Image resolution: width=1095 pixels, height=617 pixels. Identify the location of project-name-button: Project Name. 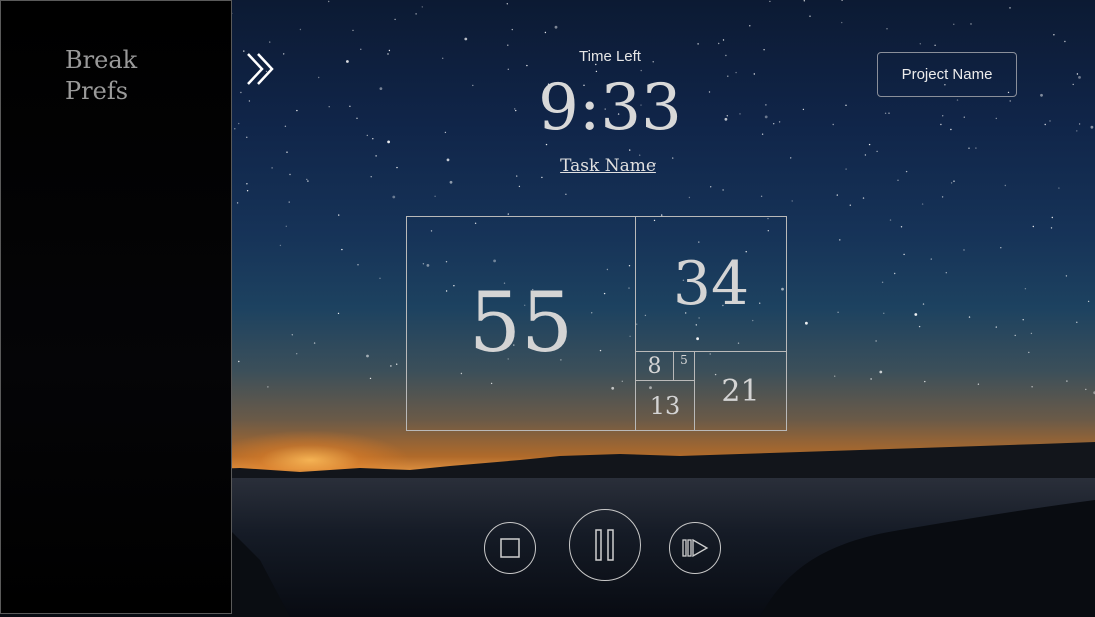
(947, 74).